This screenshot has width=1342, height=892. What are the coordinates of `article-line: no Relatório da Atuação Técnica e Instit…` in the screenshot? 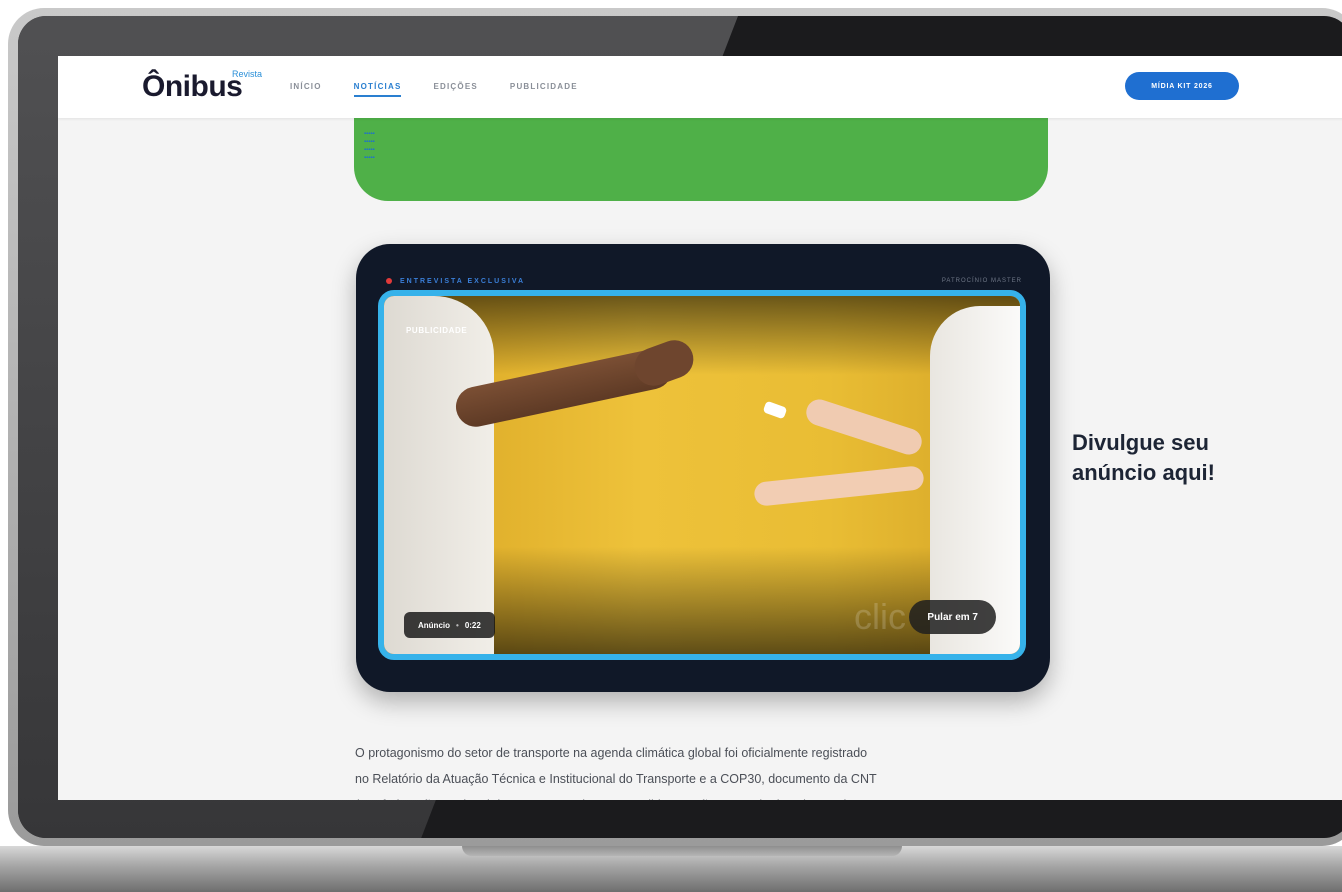 It's located at (616, 779).